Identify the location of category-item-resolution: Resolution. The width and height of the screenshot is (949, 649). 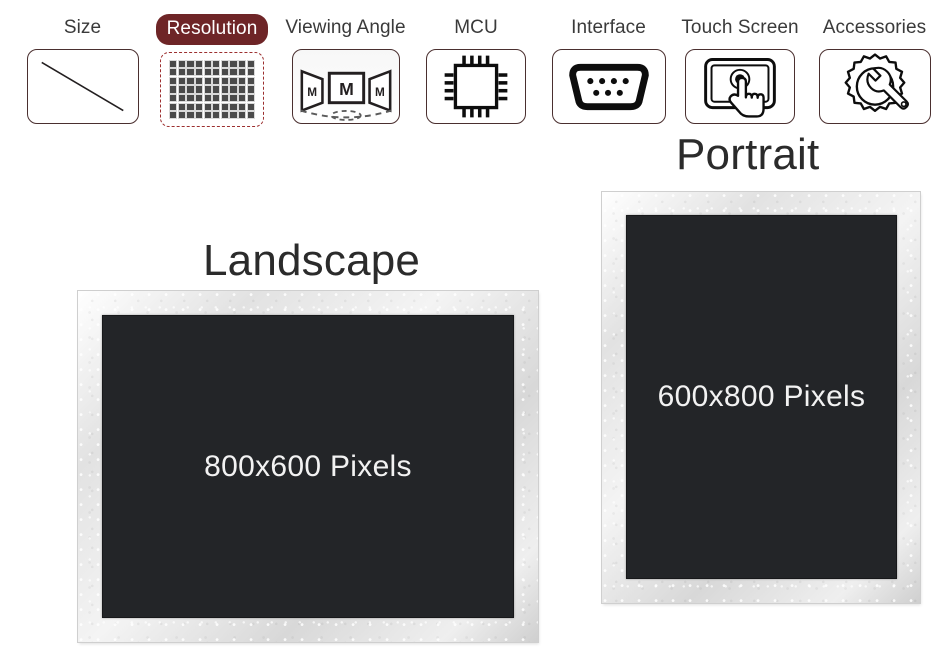
(212, 70).